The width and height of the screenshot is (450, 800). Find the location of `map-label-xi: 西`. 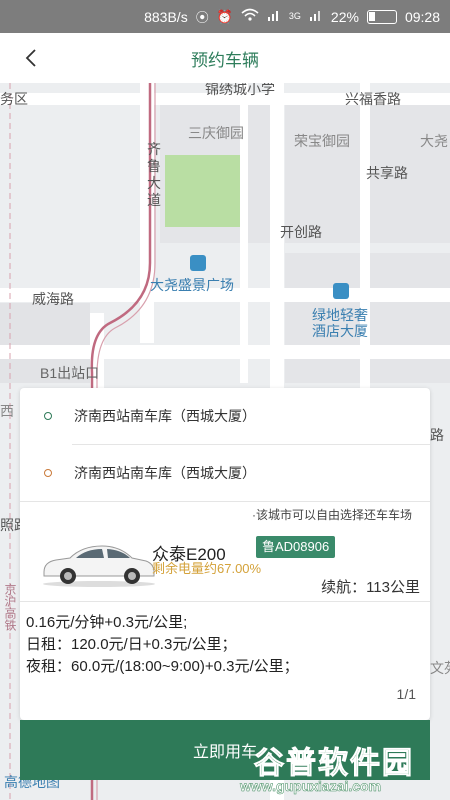

map-label-xi: 西 is located at coordinates (7, 411).